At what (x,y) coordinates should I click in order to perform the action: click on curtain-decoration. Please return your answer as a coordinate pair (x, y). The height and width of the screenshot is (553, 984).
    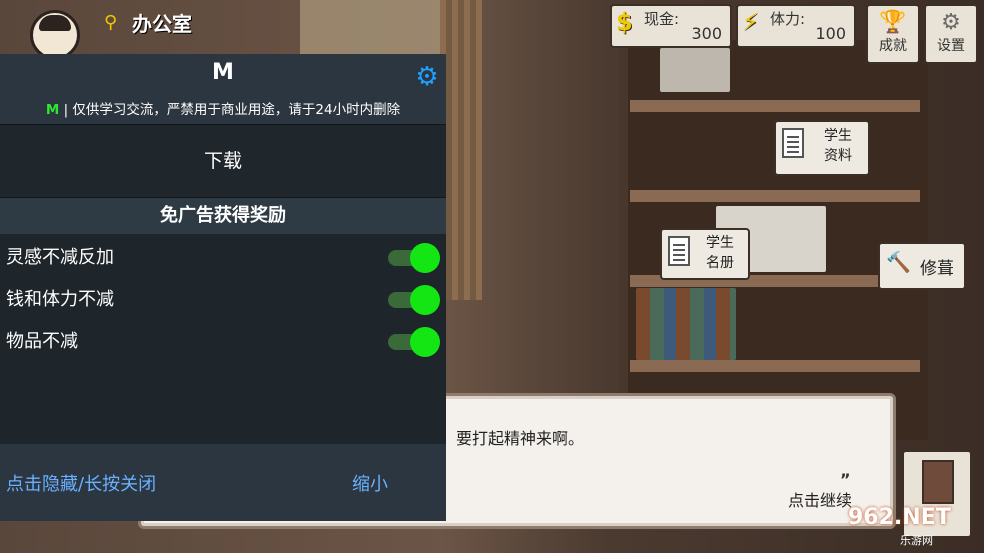
    Looking at the image, I should click on (461, 150).